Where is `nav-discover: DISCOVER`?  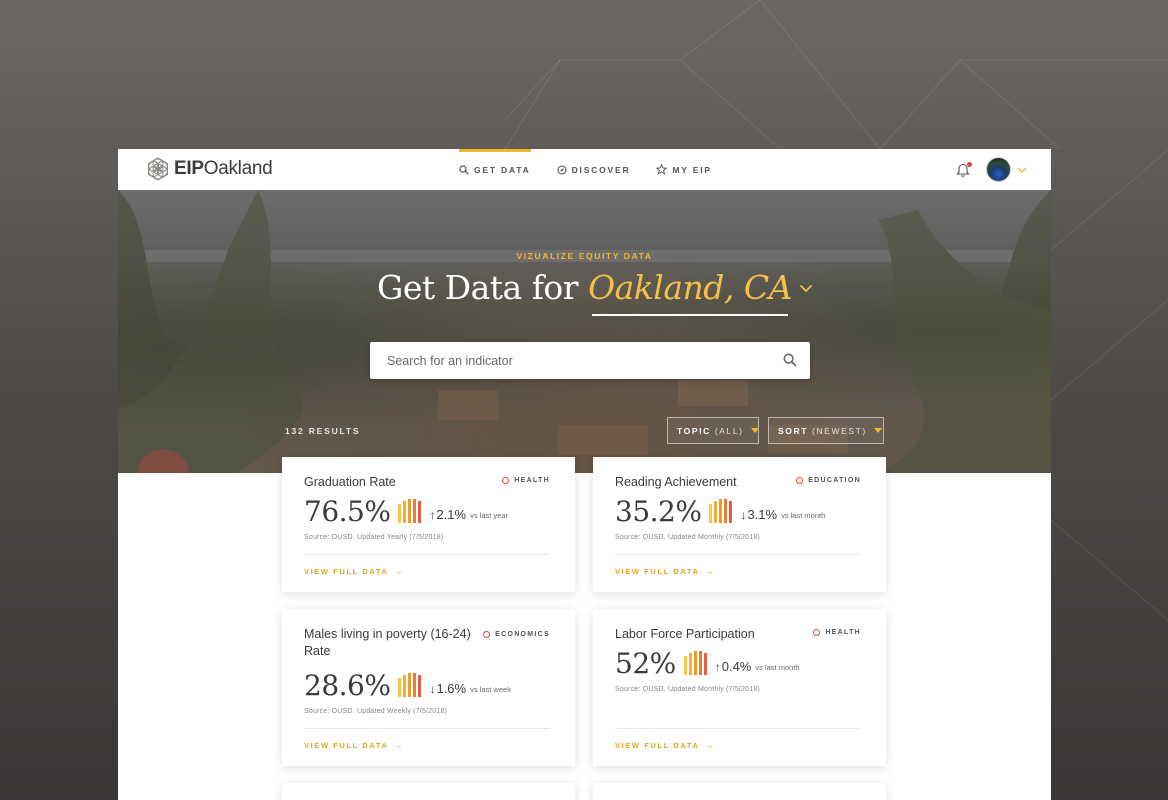 nav-discover: DISCOVER is located at coordinates (594, 169).